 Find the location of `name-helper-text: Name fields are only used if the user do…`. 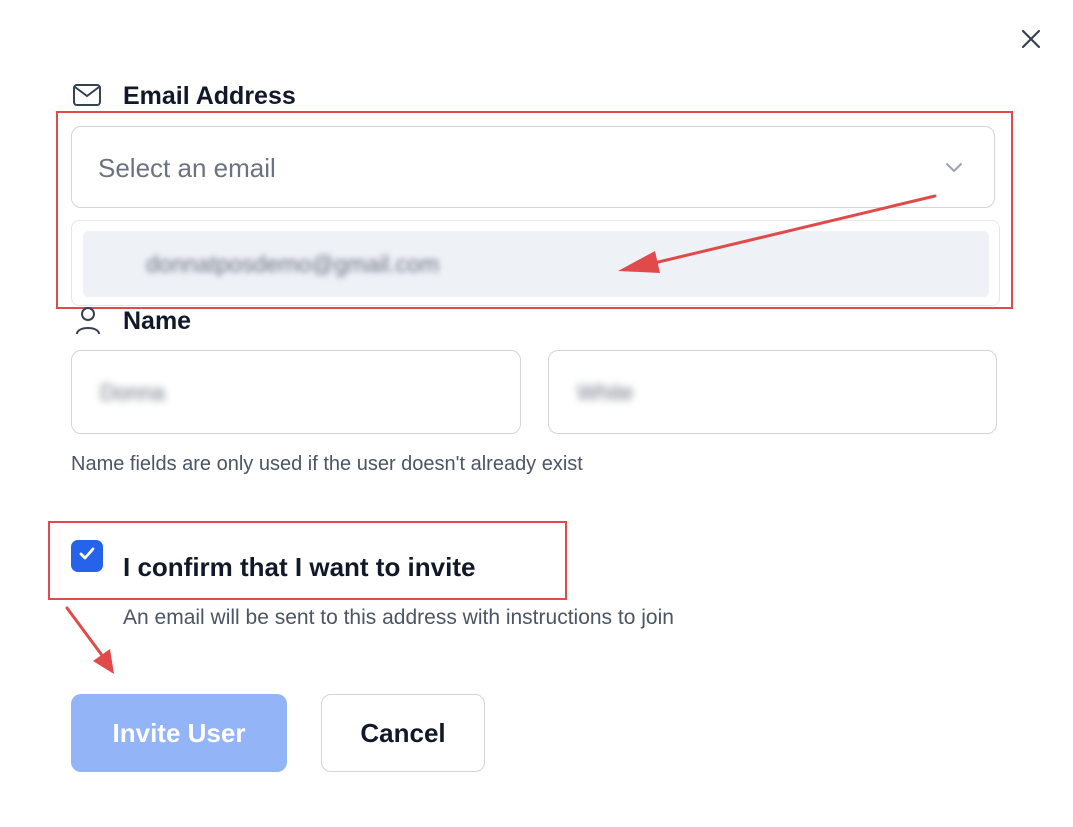

name-helper-text: Name fields are only used if the user do… is located at coordinates (327, 464).